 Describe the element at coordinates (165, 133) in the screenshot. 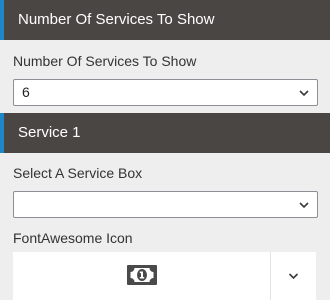

I see `service-1-section-header: Service 1` at that location.